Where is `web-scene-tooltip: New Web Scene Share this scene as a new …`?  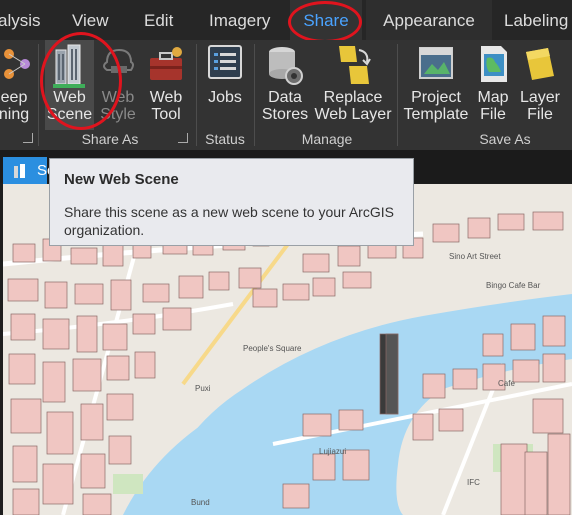
web-scene-tooltip: New Web Scene Share this scene as a new … is located at coordinates (231, 202).